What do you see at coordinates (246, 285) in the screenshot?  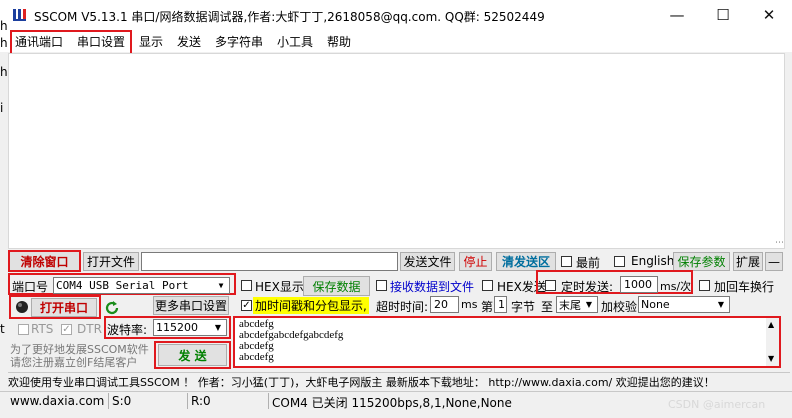 I see `hex-display-checkbox` at bounding box center [246, 285].